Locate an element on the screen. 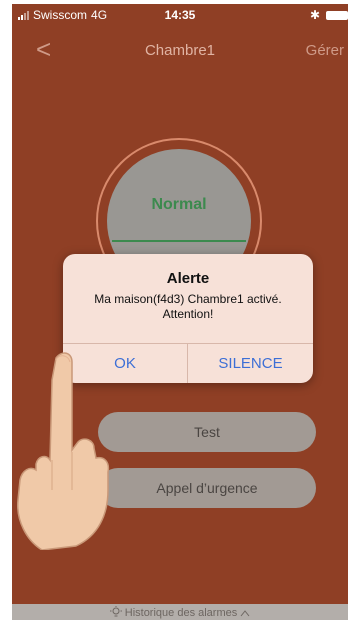  alert-title: Alerte is located at coordinates (188, 278).